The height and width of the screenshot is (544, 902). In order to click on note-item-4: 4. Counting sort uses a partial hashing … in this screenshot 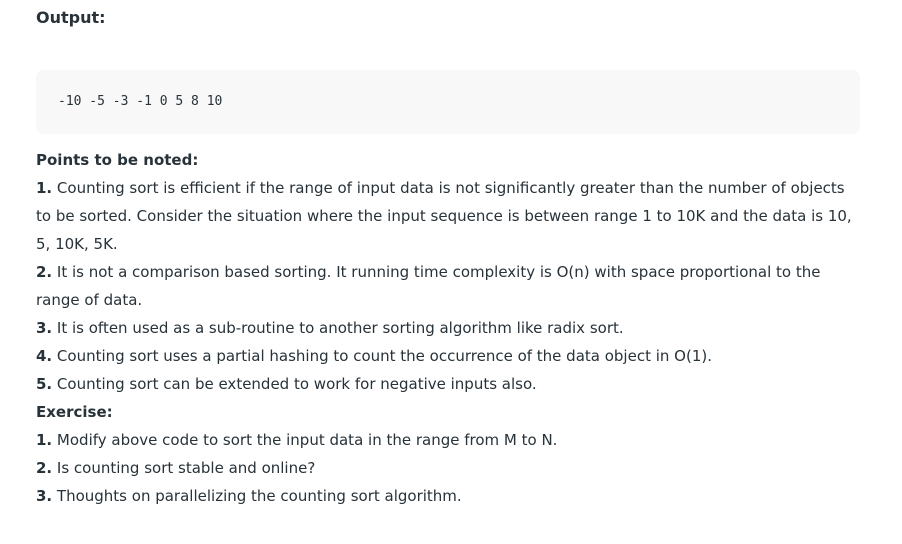, I will do `click(451, 356)`.